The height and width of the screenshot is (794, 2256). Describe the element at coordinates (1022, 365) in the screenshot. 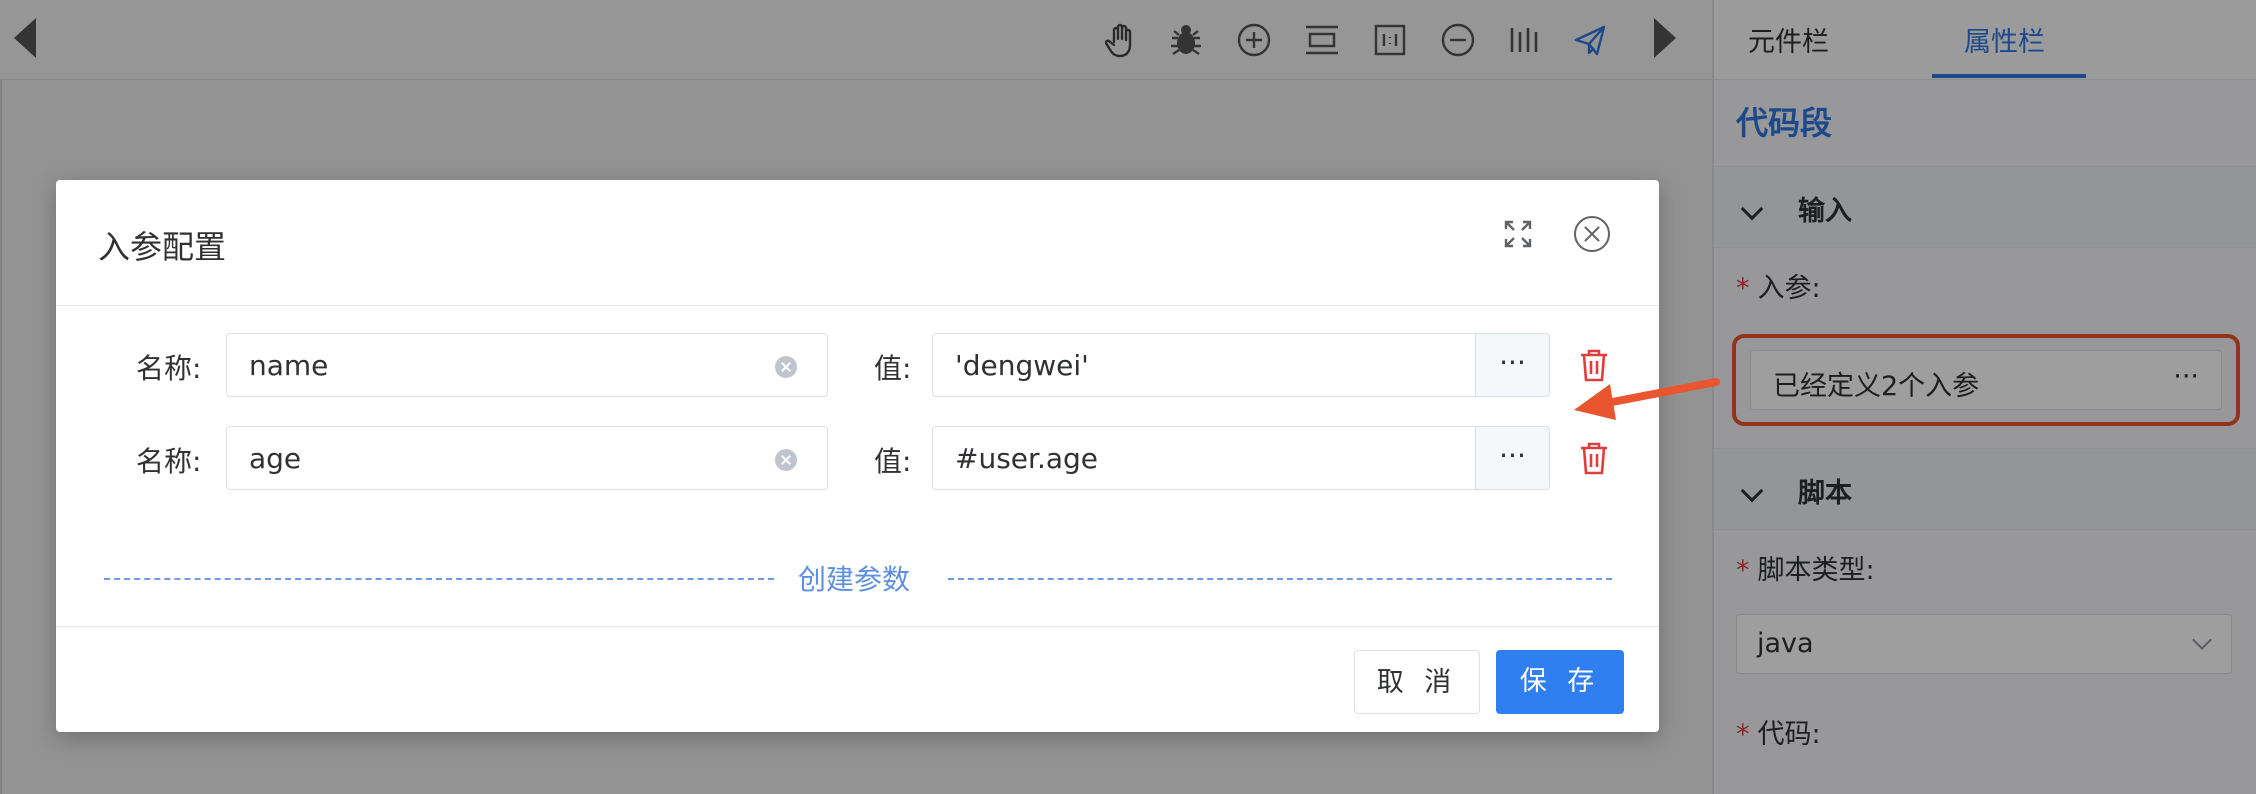

I see `value-input-value: 'dengwei'` at that location.